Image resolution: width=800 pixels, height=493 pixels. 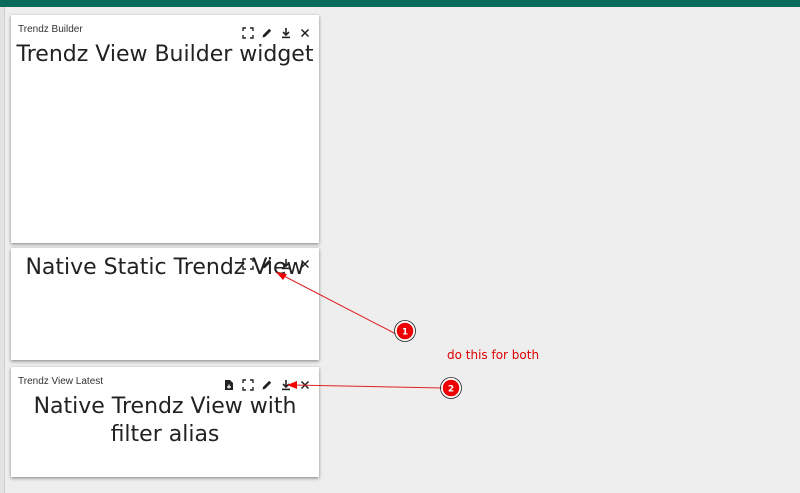 What do you see at coordinates (165, 434) in the screenshot?
I see `widget-content-text-line2: filter alias` at bounding box center [165, 434].